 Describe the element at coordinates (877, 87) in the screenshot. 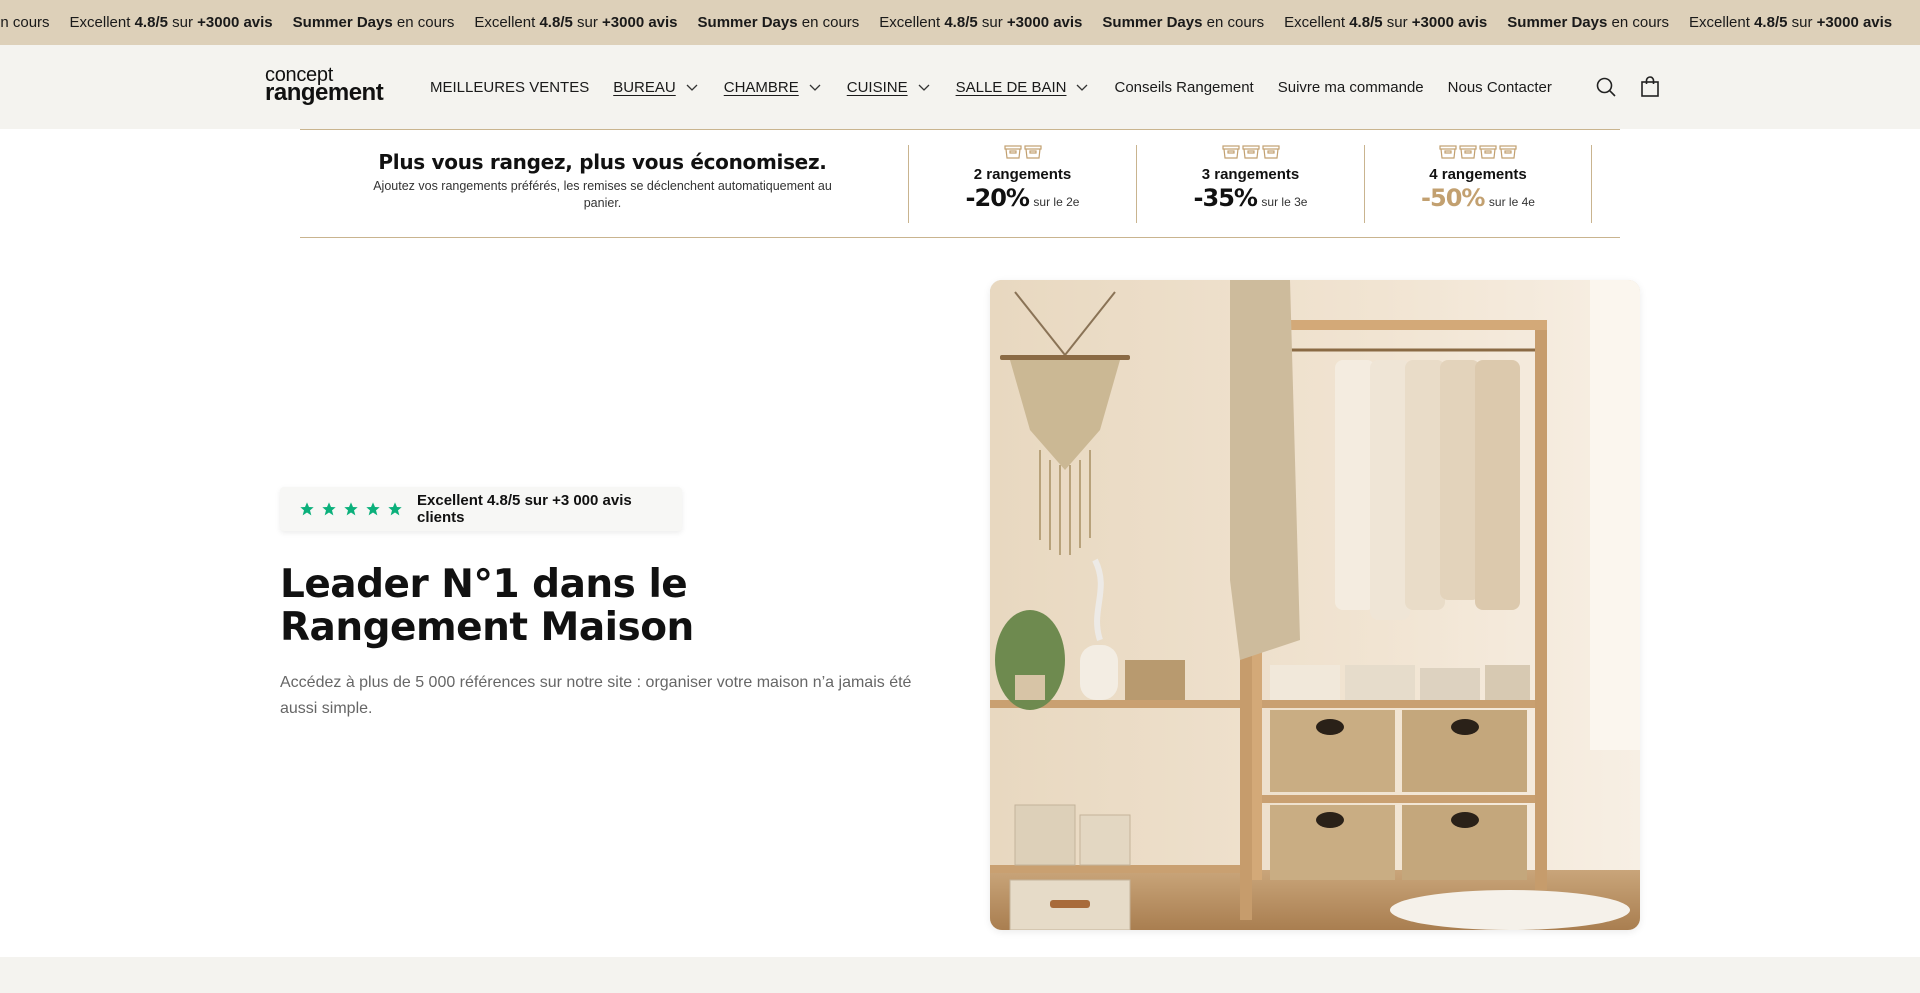

I see `nav-label: CUISINE` at that location.